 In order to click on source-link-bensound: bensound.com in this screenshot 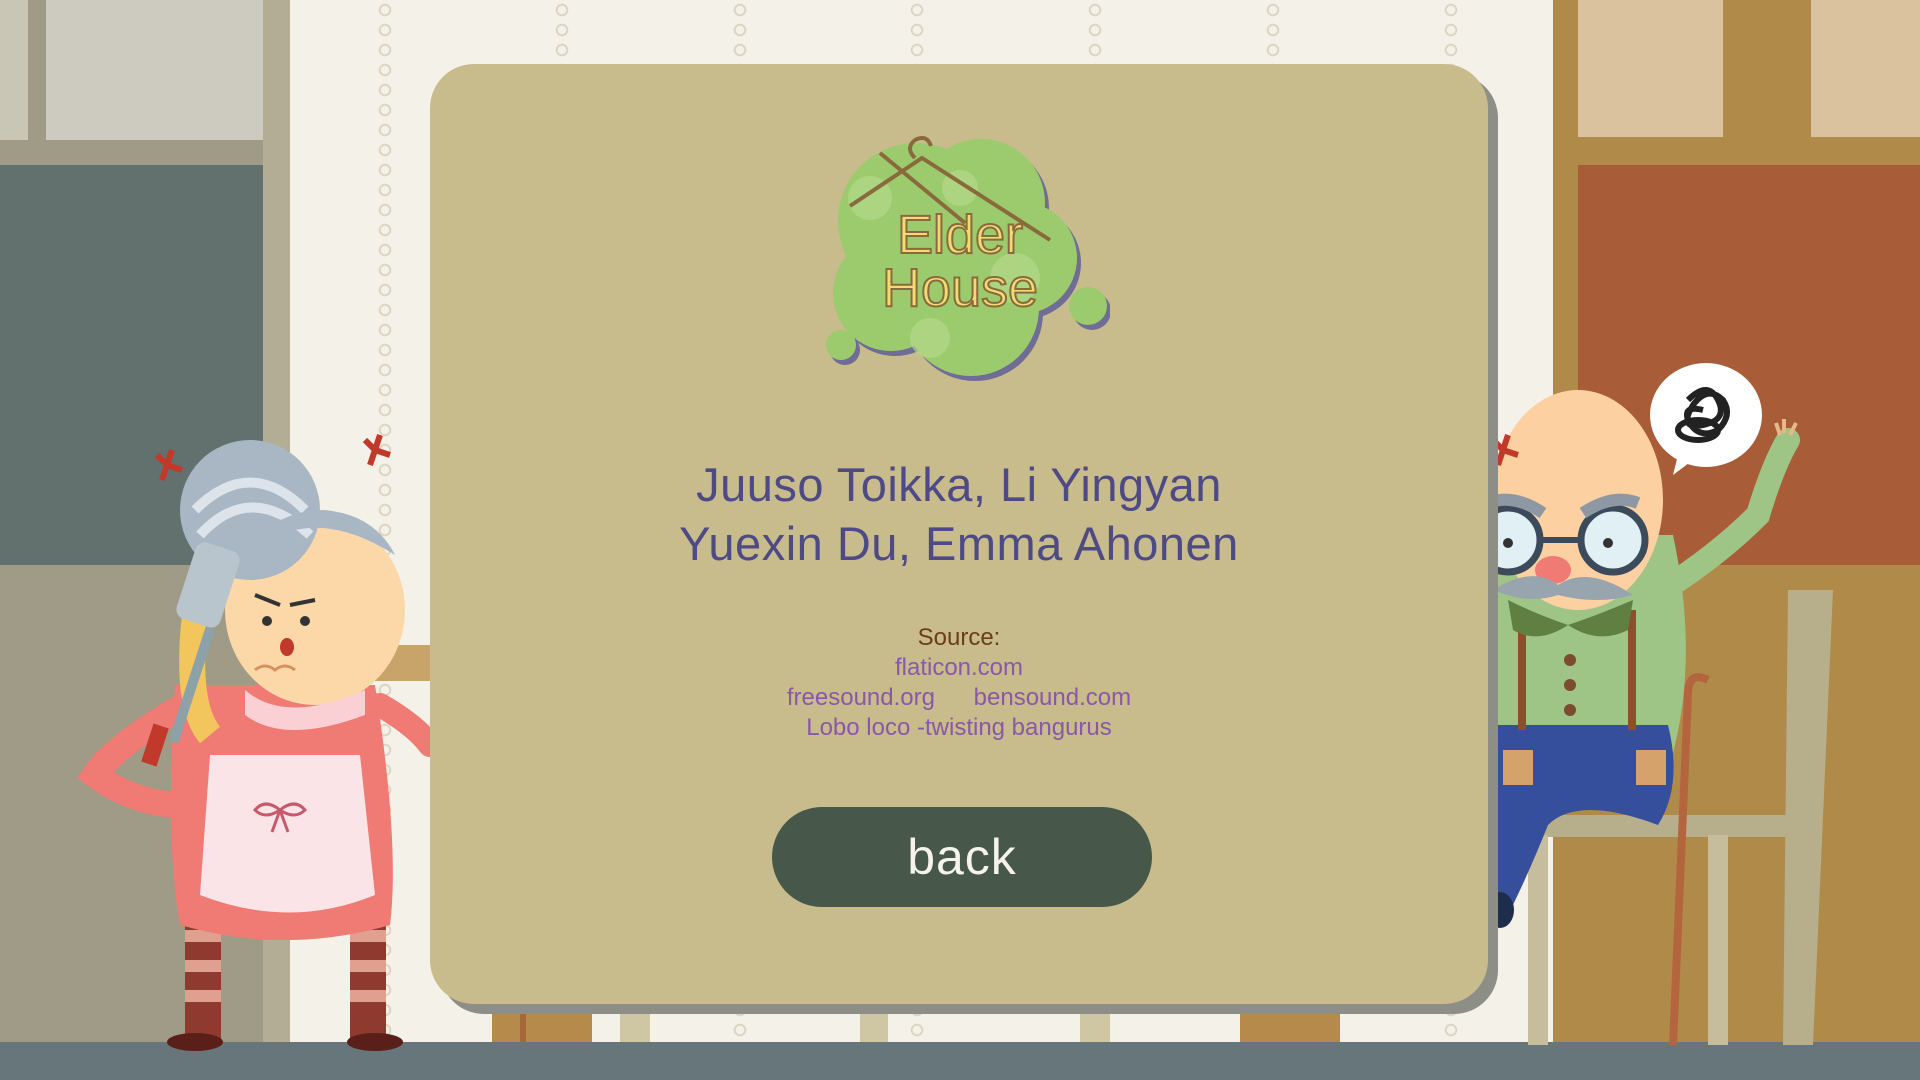, I will do `click(1052, 697)`.